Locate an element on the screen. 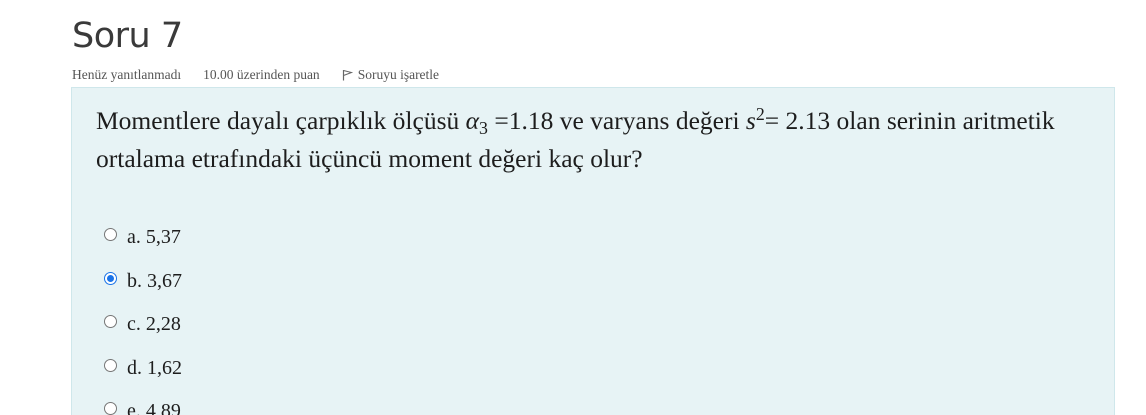 Image resolution: width=1146 pixels, height=415 pixels. answer-option-b: b. 3,67 is located at coordinates (143, 282).